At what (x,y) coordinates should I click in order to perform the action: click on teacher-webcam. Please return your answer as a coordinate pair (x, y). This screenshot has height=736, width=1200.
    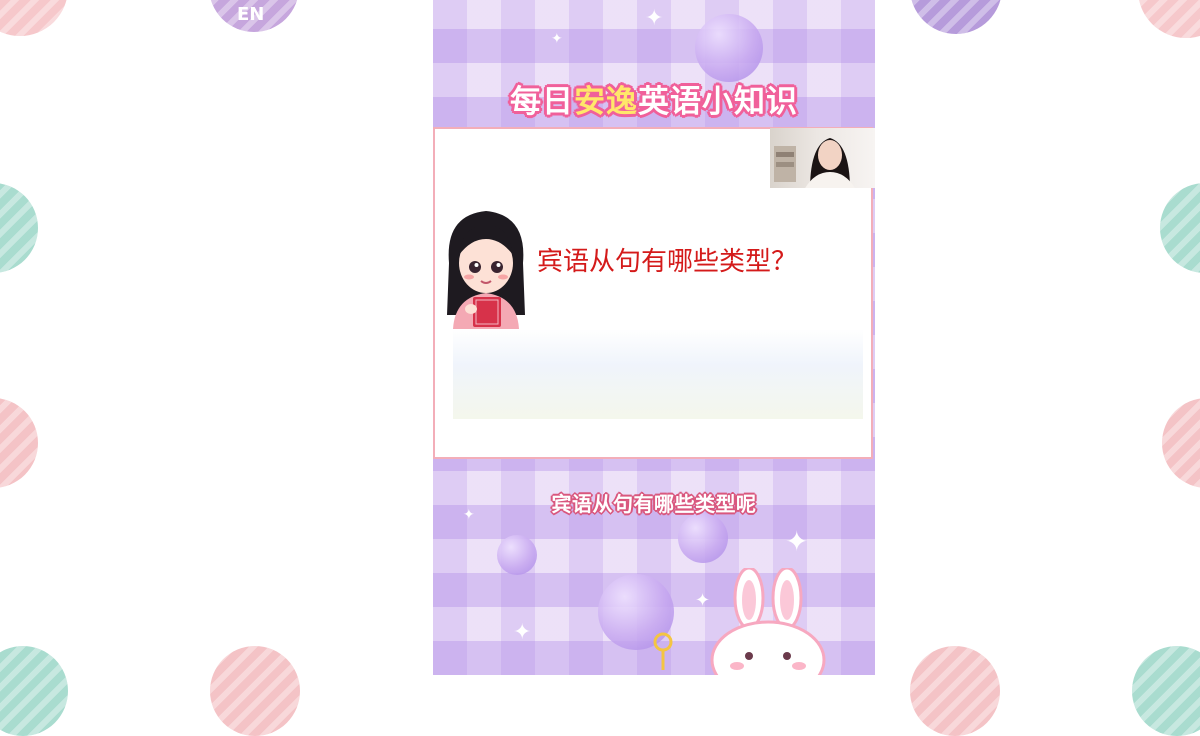
    Looking at the image, I should click on (822, 158).